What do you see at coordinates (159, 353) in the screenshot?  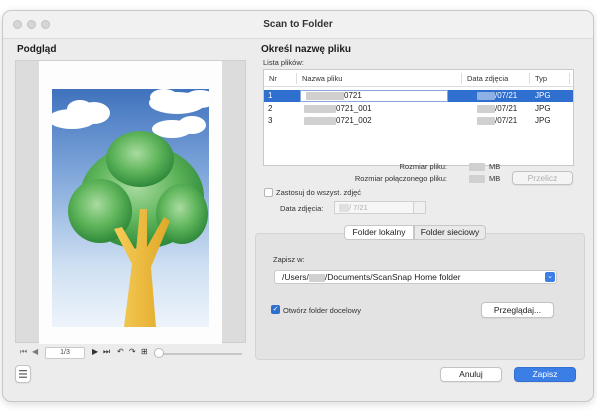 I see `zoom-slider-knob` at bounding box center [159, 353].